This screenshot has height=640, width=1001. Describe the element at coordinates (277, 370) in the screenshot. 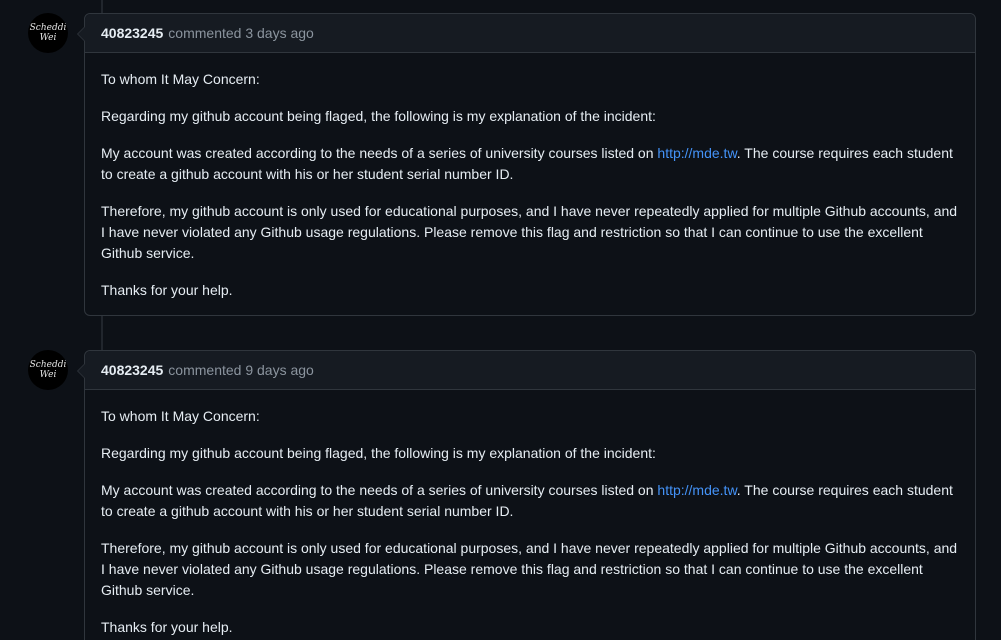

I see `comment-timestamp: 9 days ago` at that location.